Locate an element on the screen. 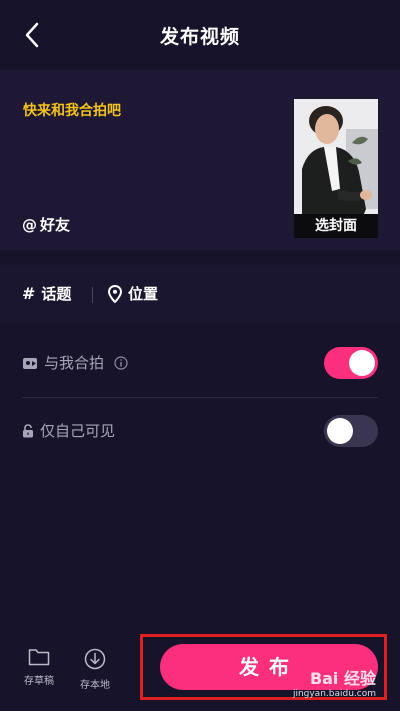 The image size is (400, 711). header: 发布视频 is located at coordinates (200, 35).